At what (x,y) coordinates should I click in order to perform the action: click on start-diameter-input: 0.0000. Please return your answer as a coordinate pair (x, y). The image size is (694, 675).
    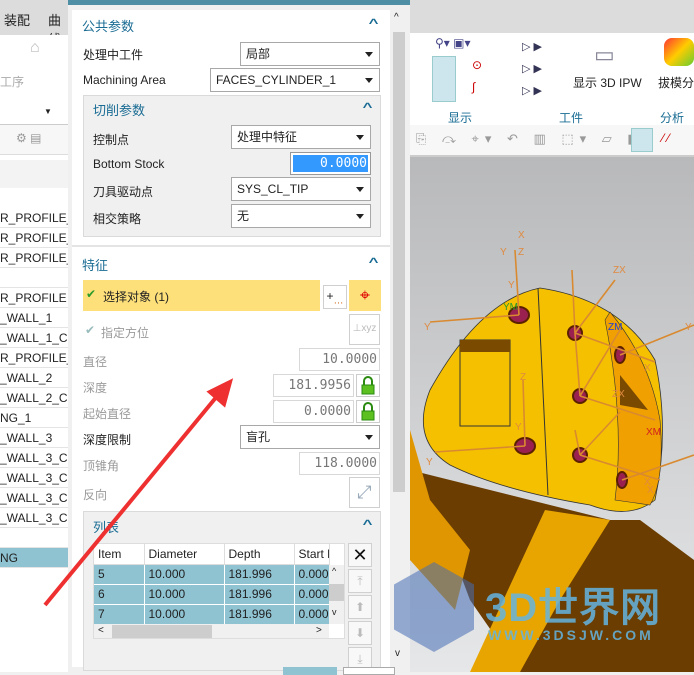
    Looking at the image, I should click on (313, 411).